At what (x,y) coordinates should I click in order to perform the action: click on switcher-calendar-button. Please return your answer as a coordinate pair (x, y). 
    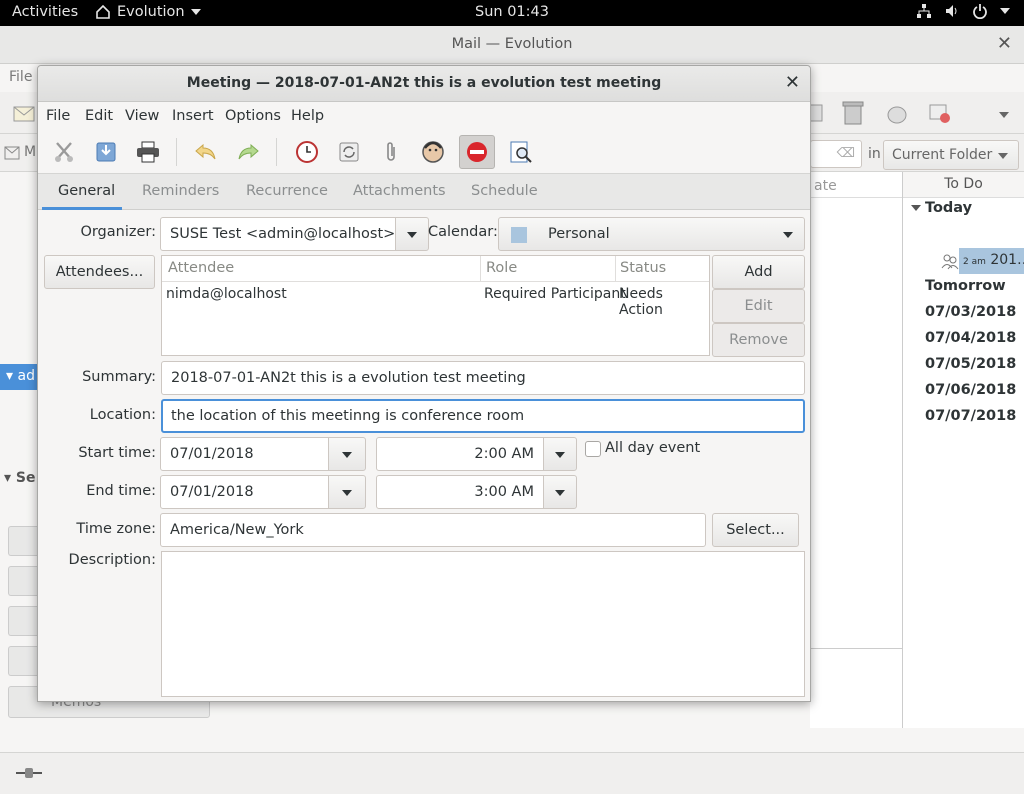
    Looking at the image, I should click on (23, 621).